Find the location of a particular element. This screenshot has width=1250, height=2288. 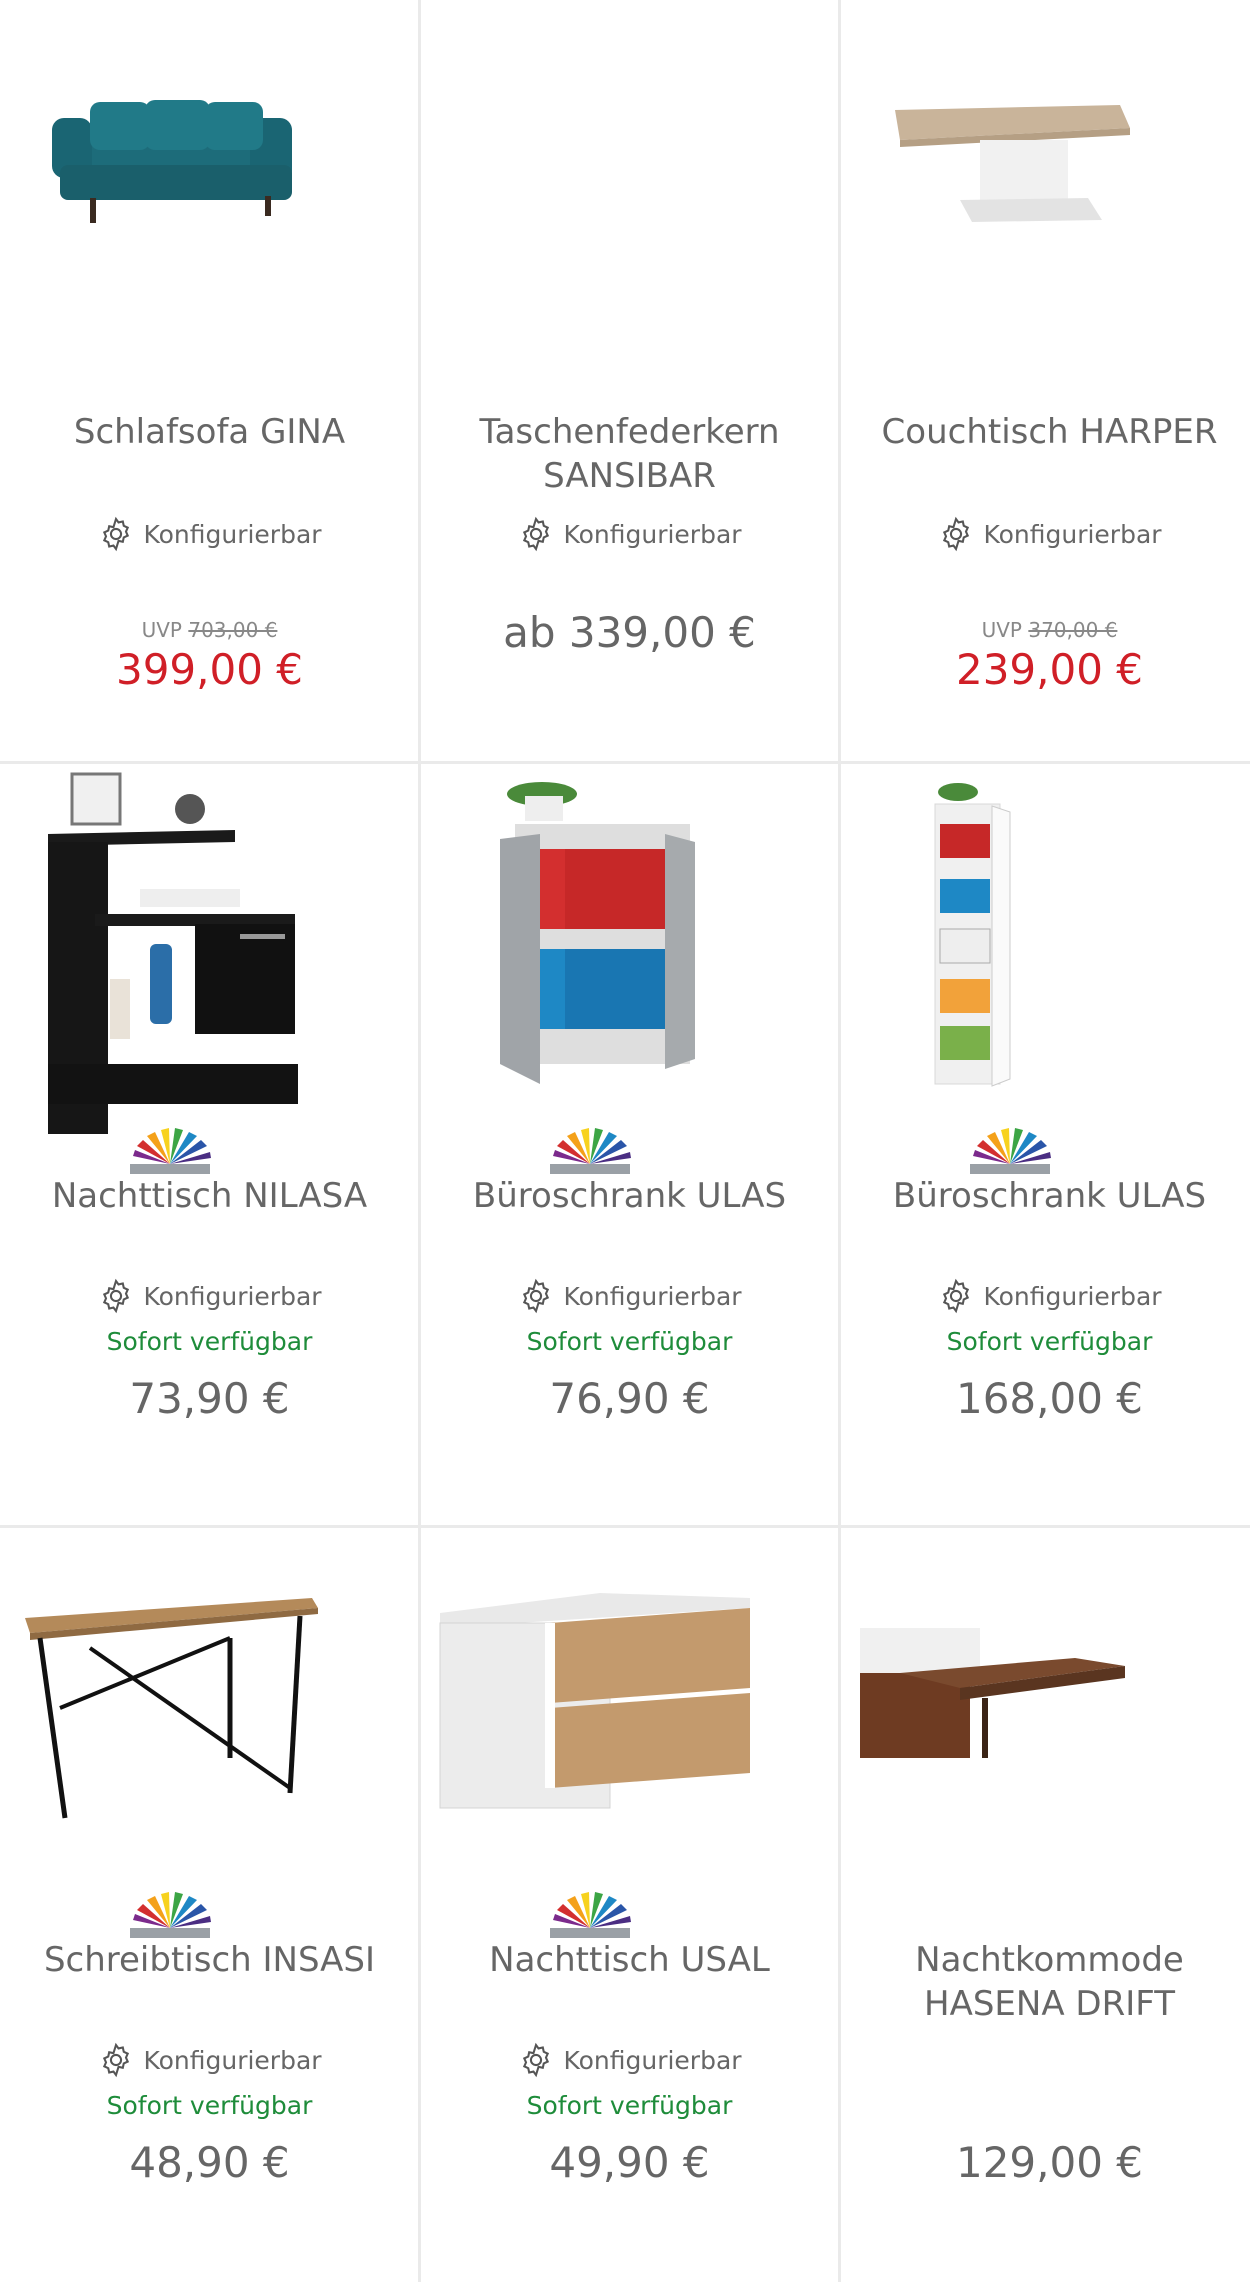

product-price: 76,90 € is located at coordinates (629, 1398).